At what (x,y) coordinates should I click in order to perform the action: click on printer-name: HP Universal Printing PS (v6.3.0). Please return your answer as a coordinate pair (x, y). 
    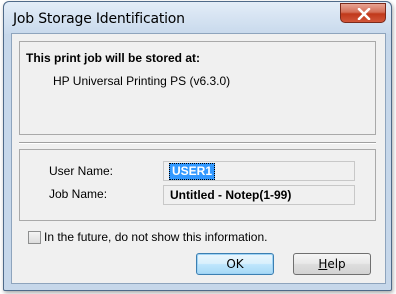
    Looking at the image, I should click on (142, 81).